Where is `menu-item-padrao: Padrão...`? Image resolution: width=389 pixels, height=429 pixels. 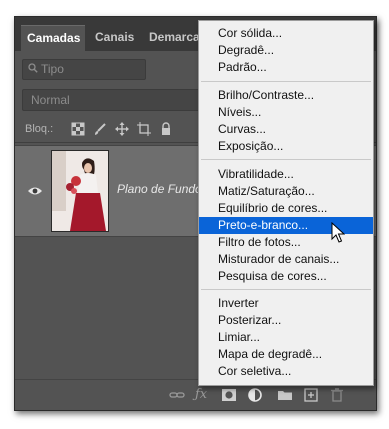 menu-item-padrao: Padrão... is located at coordinates (286, 67).